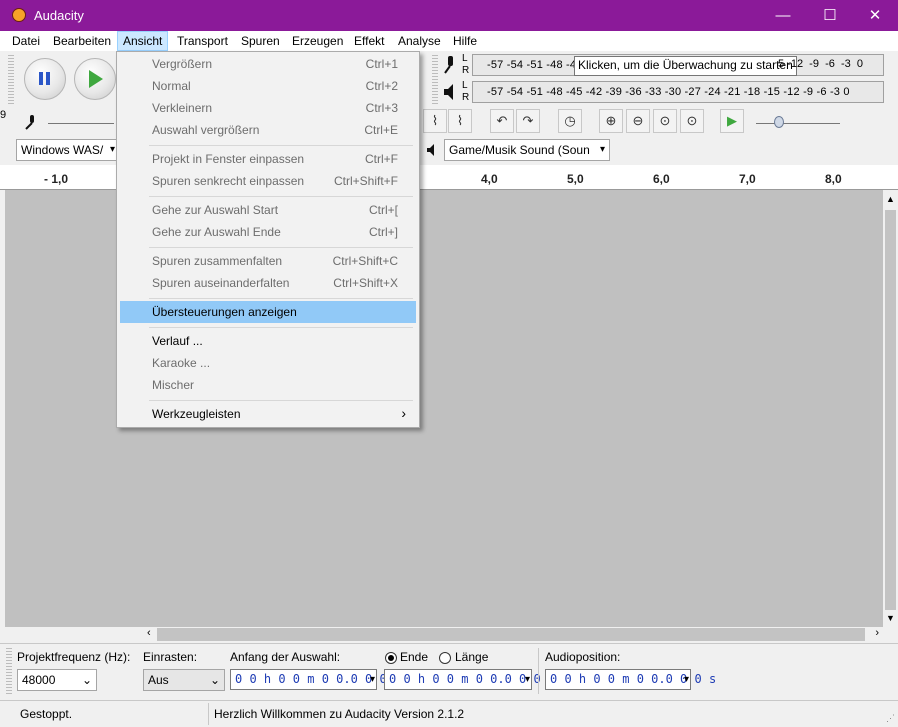 The image size is (898, 727). Describe the element at coordinates (528, 121) in the screenshot. I see `redo-button: ↷` at that location.